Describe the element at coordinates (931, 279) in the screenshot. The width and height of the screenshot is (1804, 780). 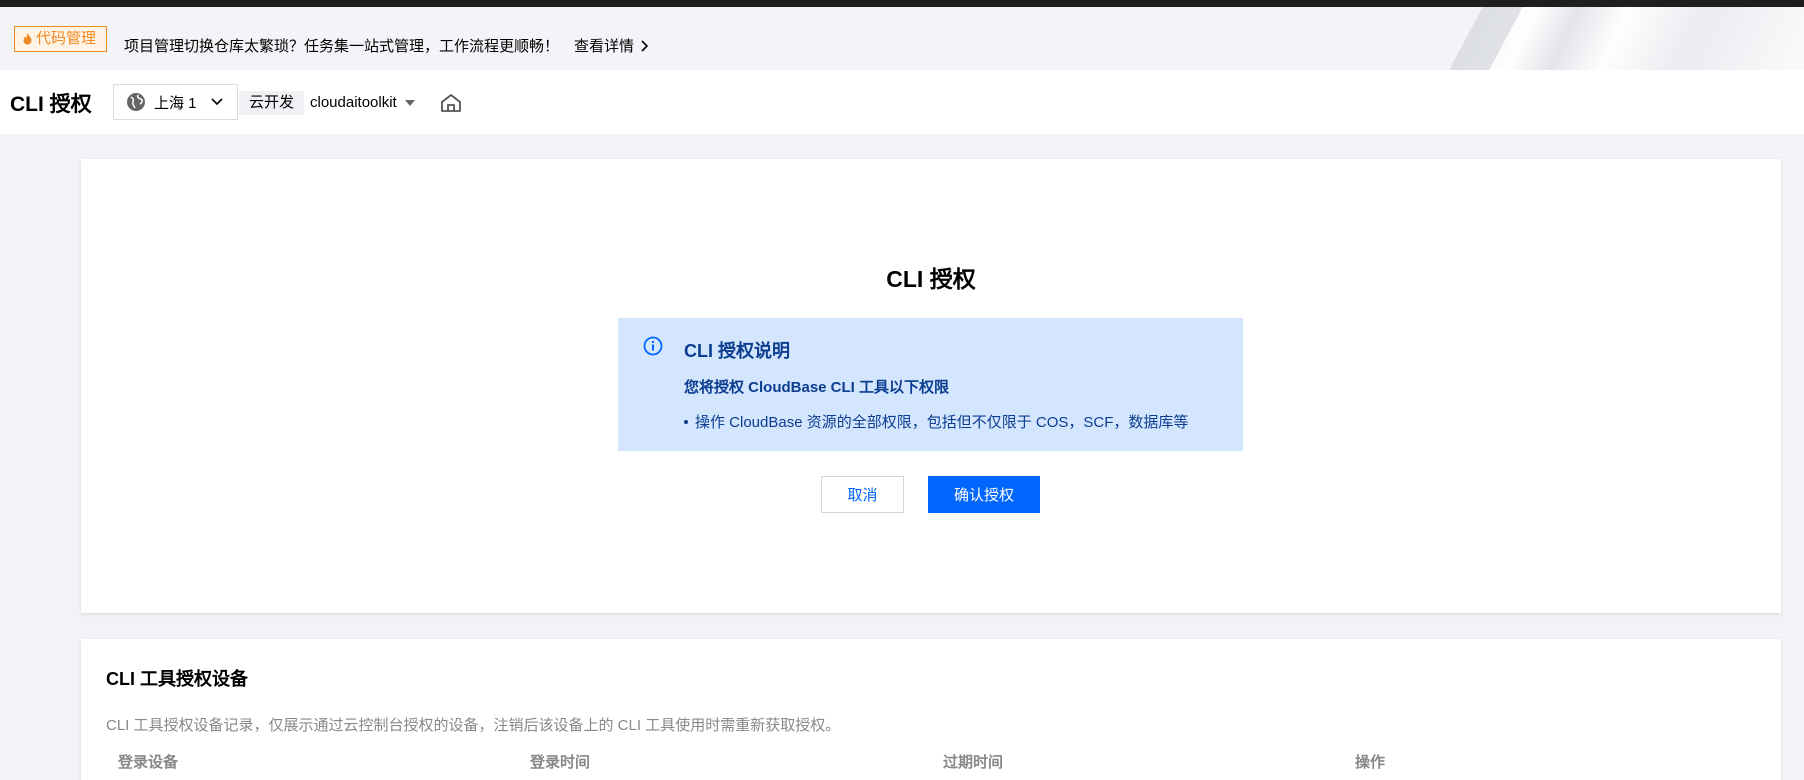
I see `auth-card-title: CLI 授权` at that location.